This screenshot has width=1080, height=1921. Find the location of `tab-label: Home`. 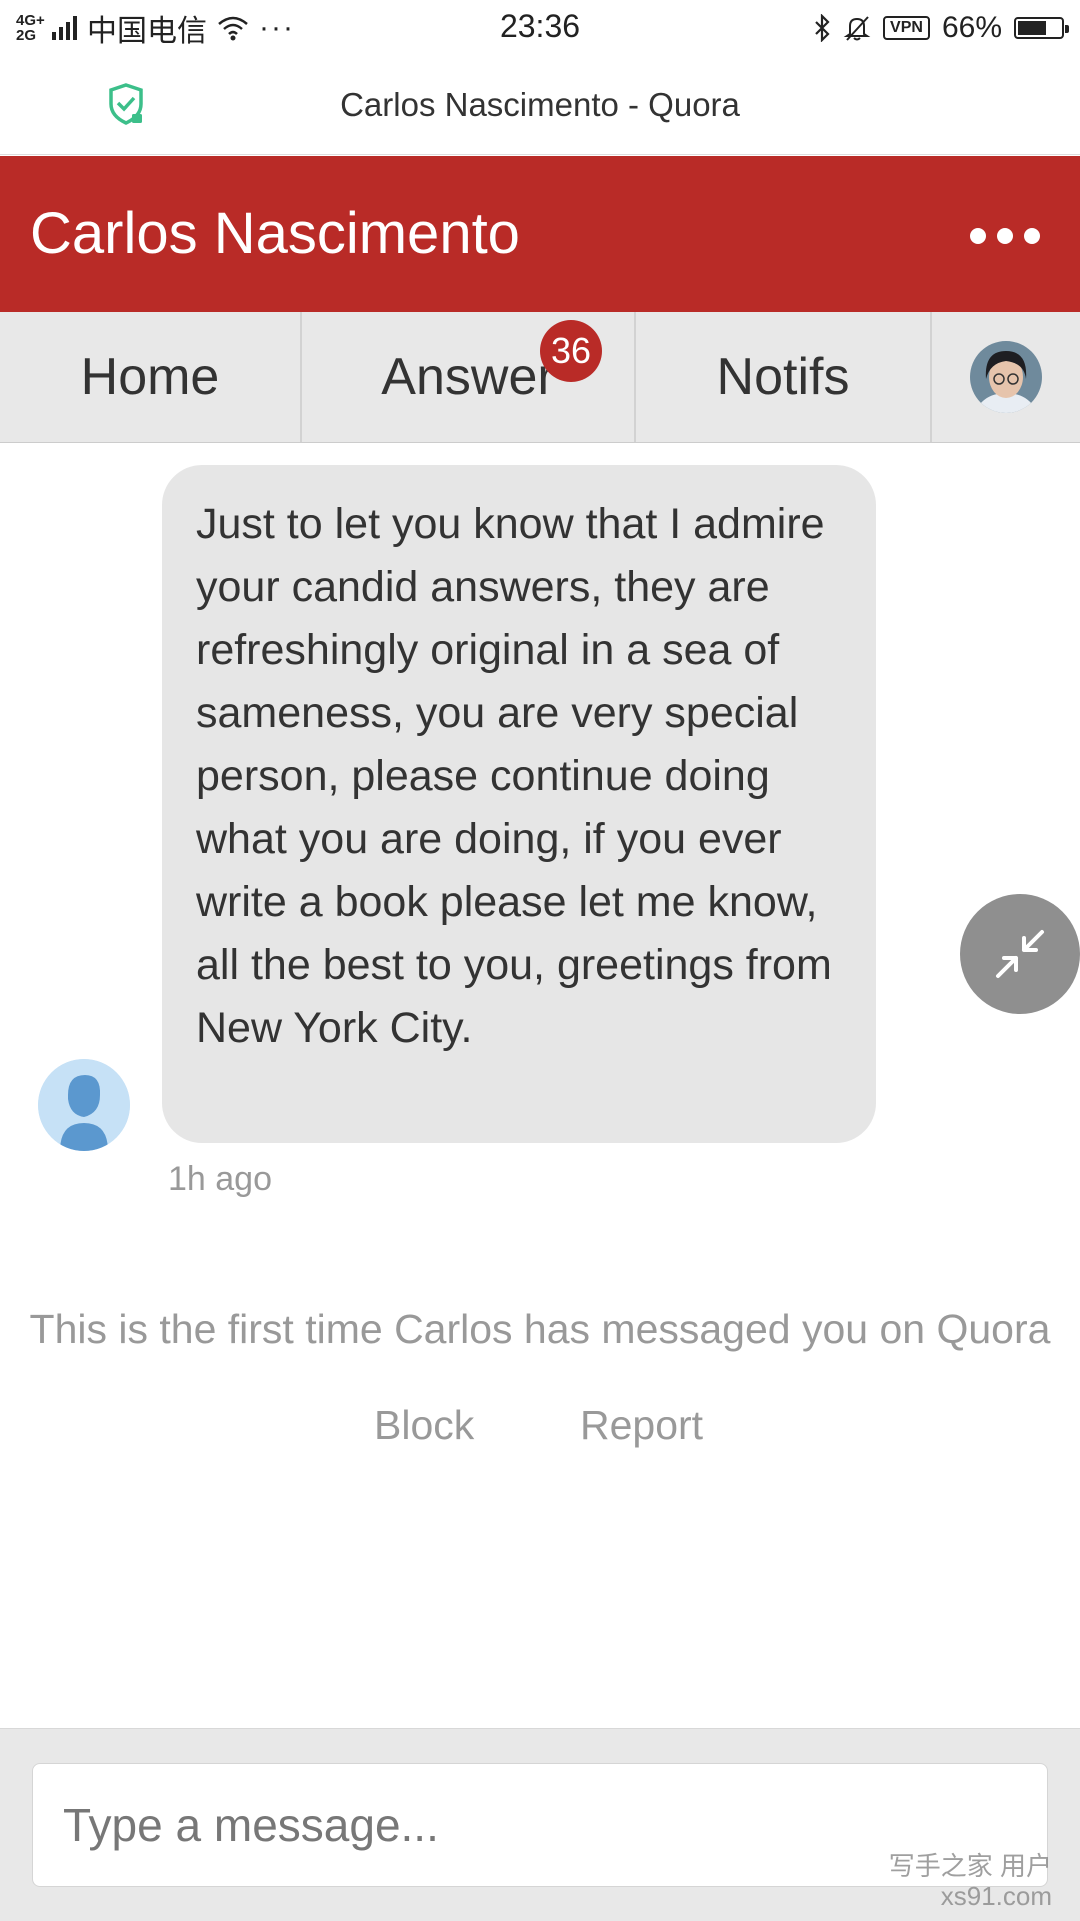

tab-label: Home is located at coordinates (150, 377).